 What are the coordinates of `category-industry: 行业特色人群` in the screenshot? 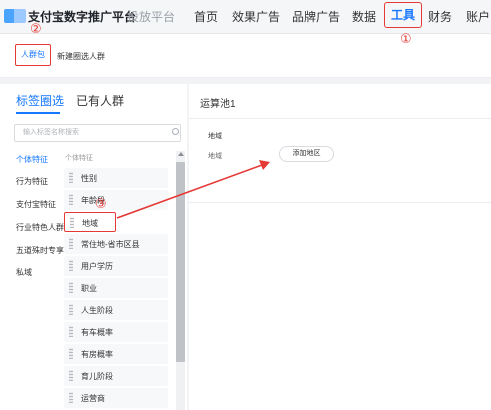 It's located at (40, 227).